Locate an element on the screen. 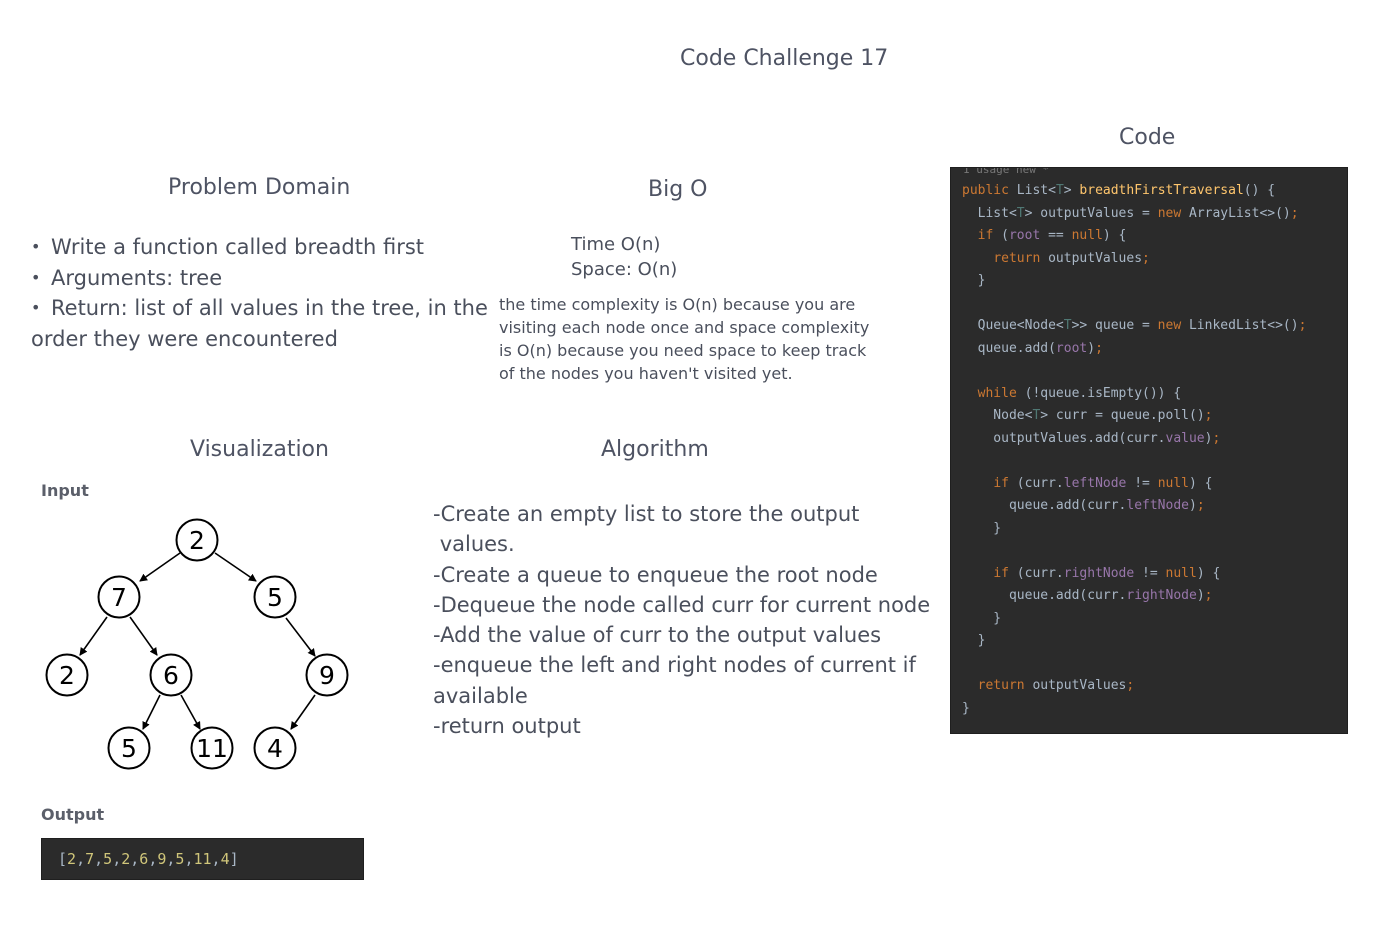 The width and height of the screenshot is (1382, 926). algorithm-step: -return output is located at coordinates (507, 726).